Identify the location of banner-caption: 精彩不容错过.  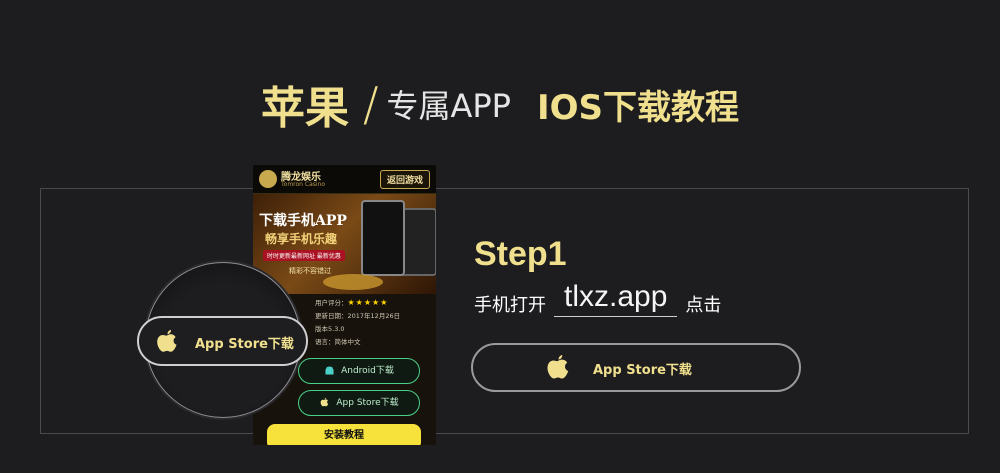
(310, 271).